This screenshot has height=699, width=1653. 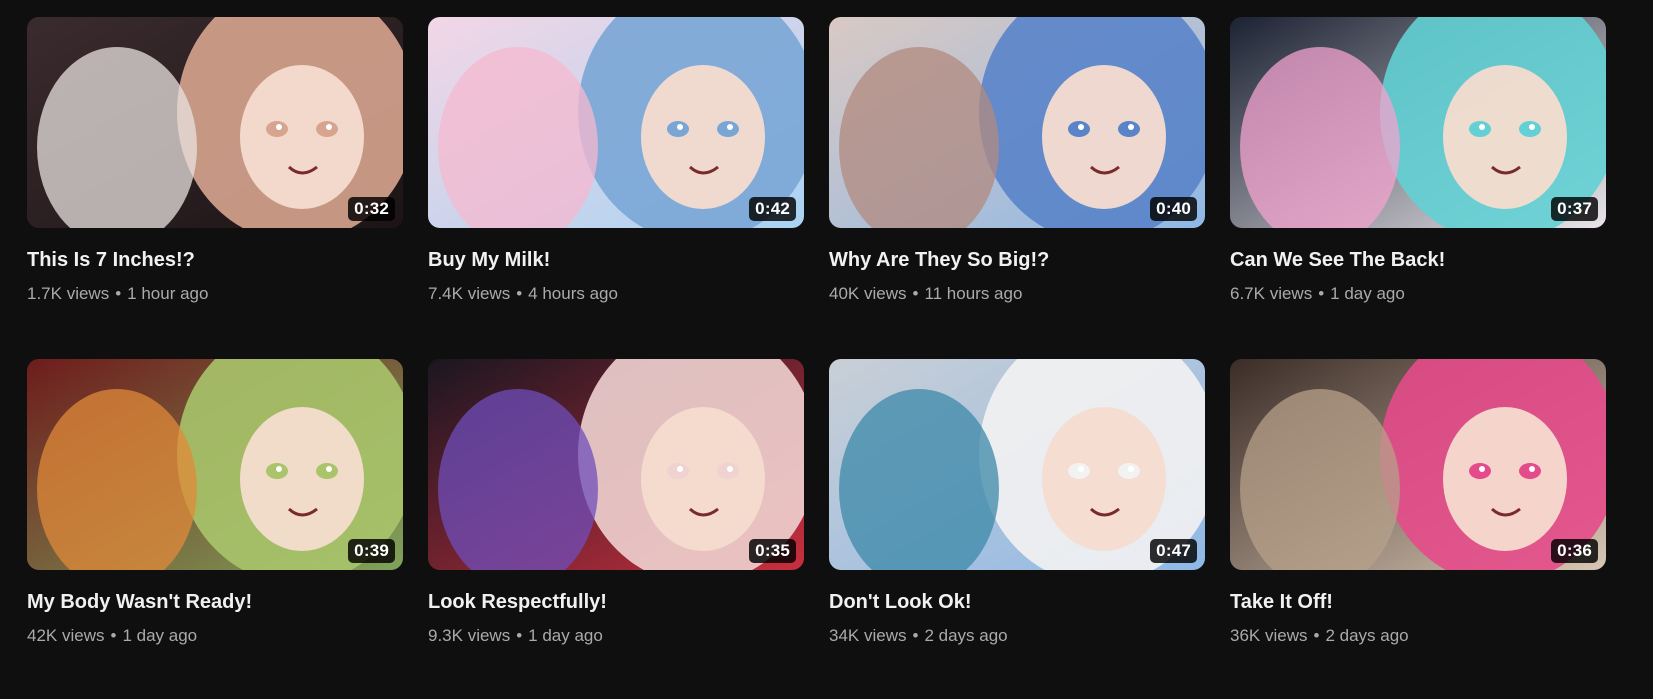 What do you see at coordinates (1418, 636) in the screenshot?
I see `video-metadata: 36K views • 2 days ago` at bounding box center [1418, 636].